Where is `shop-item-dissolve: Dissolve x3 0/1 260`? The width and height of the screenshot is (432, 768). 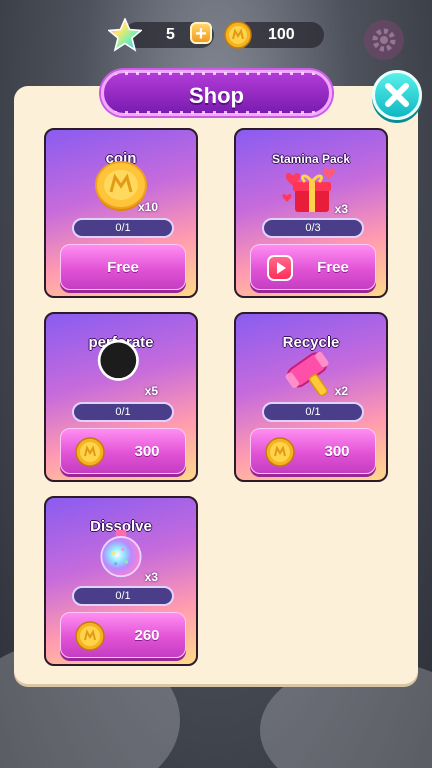
shop-item-dissolve: Dissolve x3 0/1 260 is located at coordinates (121, 581).